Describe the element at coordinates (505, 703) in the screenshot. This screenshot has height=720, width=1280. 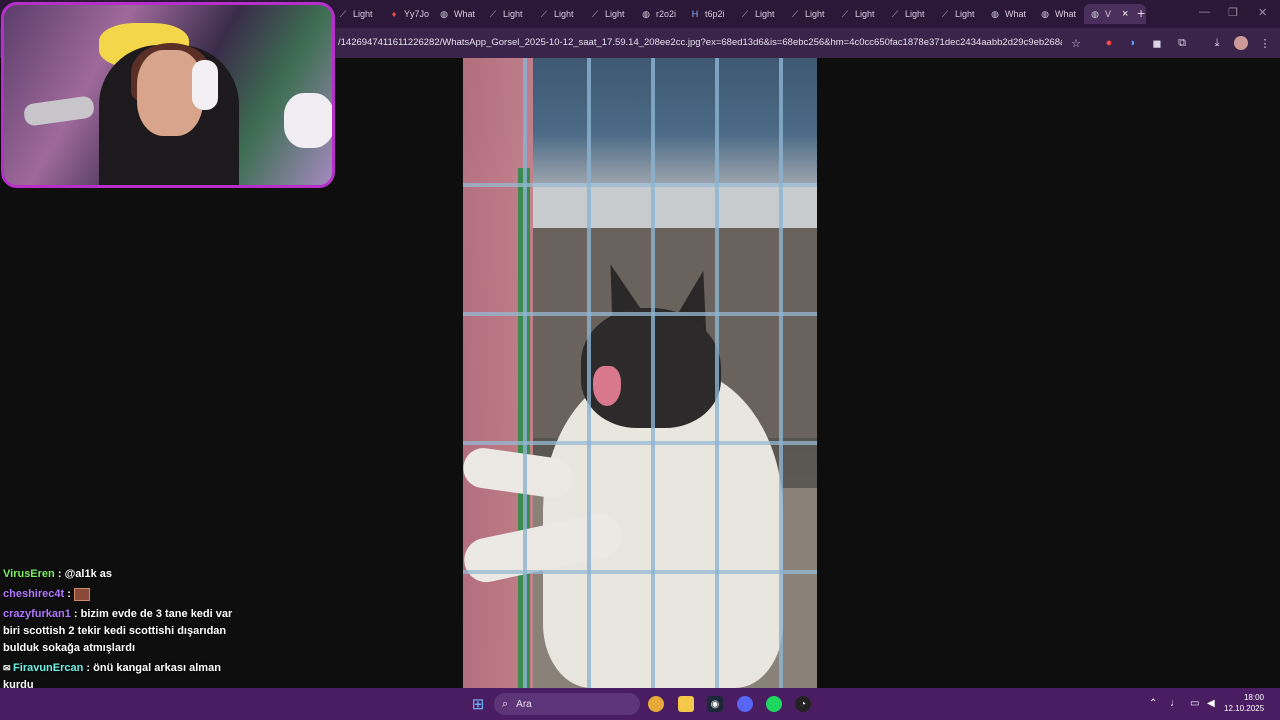
I see `search-icon: ⌕` at that location.